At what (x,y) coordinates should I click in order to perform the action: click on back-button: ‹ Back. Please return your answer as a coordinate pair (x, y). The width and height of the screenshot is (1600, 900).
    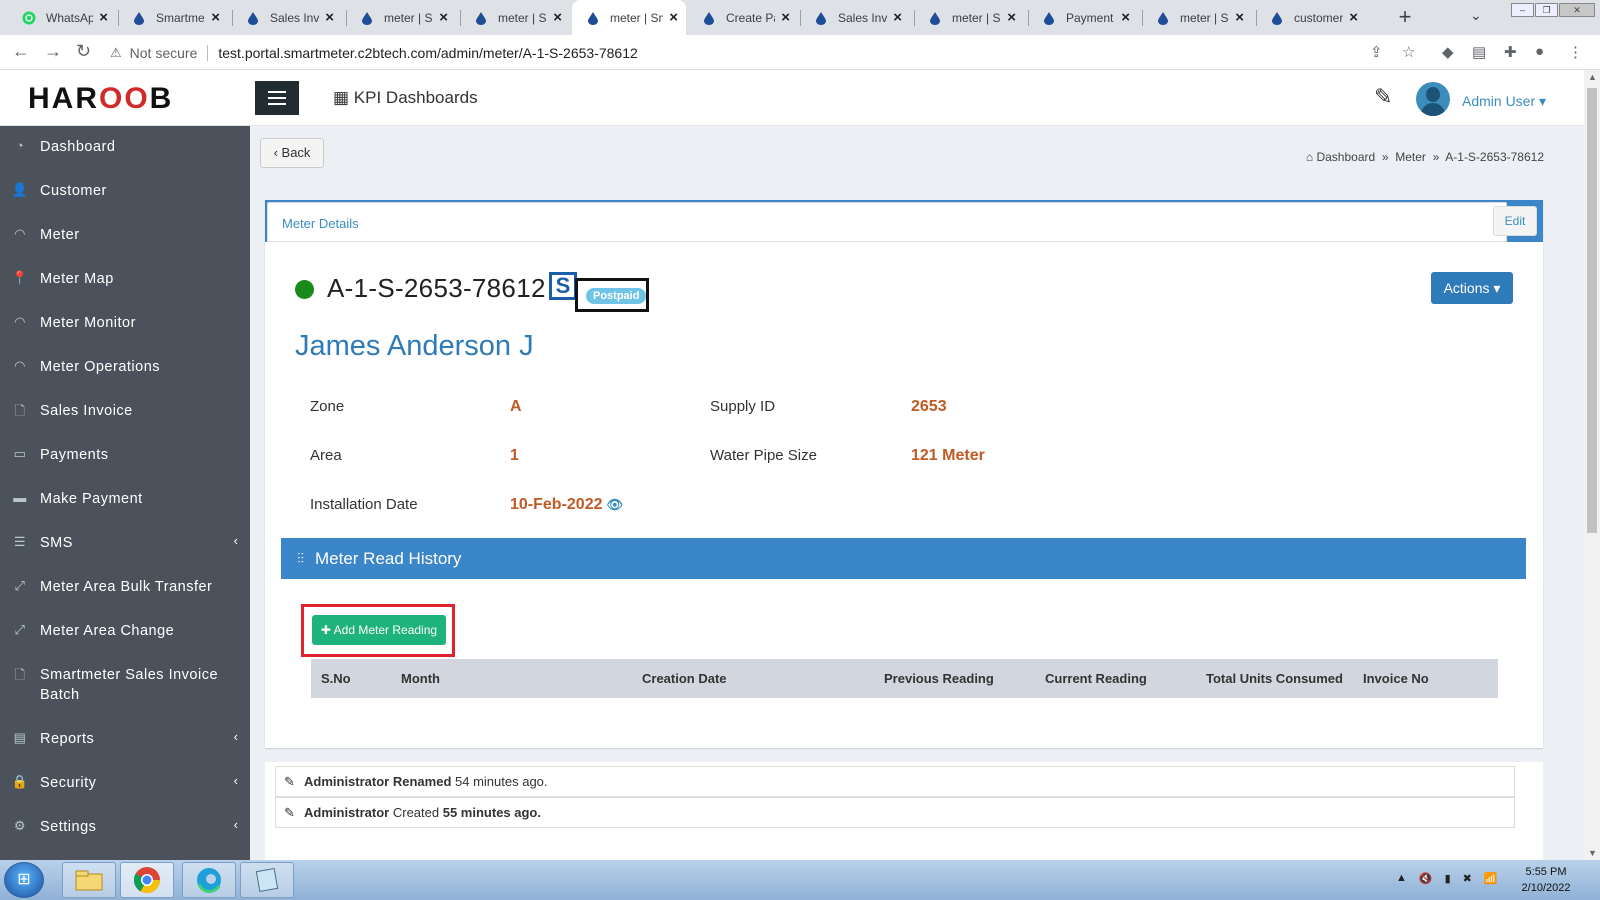
    Looking at the image, I should click on (292, 153).